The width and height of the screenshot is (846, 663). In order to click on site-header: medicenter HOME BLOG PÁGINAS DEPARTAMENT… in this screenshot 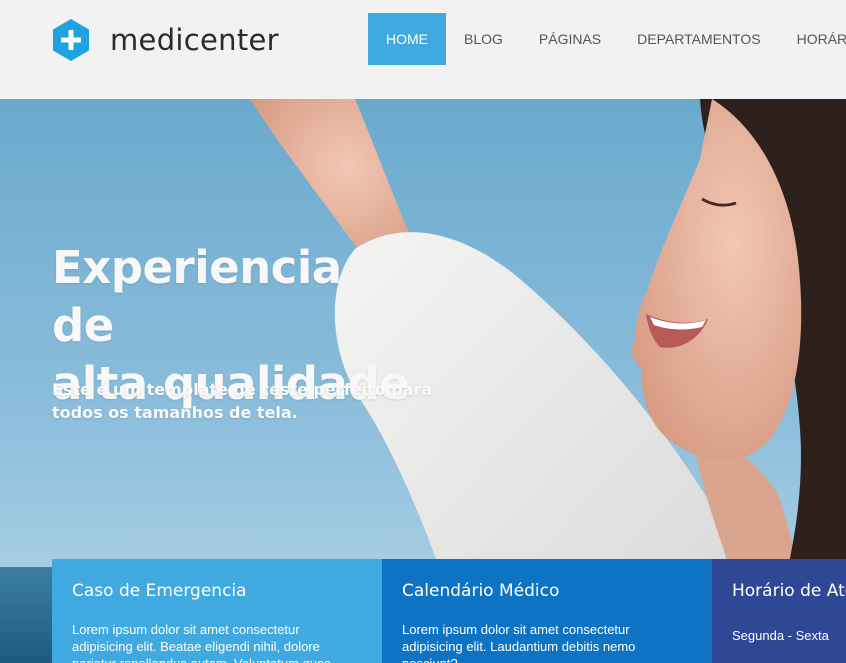, I will do `click(423, 49)`.